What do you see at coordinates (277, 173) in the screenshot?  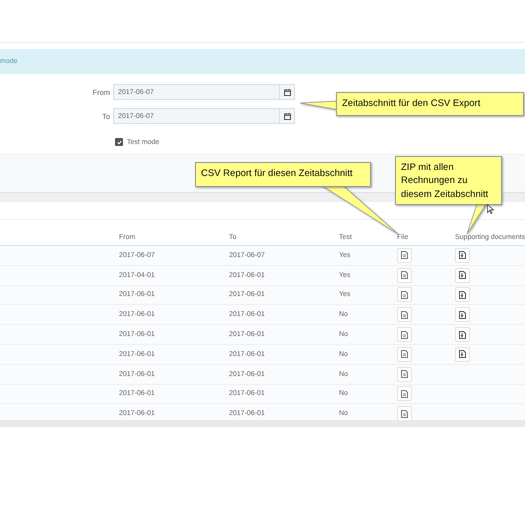 I see `callout-text: CSV Report für diesen Zeitabschnitt` at bounding box center [277, 173].